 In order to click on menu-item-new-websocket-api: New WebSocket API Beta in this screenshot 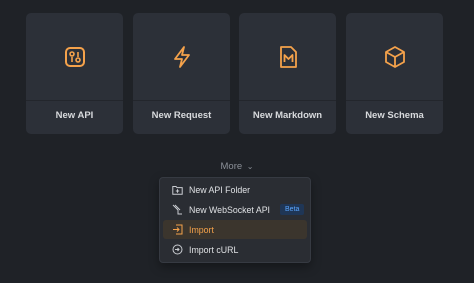, I will do `click(235, 209)`.